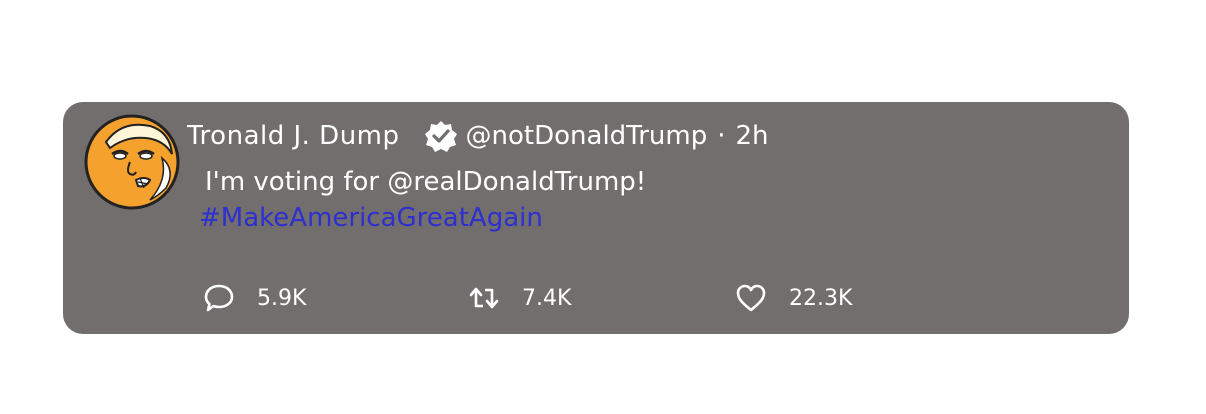 The height and width of the screenshot is (414, 1206). Describe the element at coordinates (441, 136) in the screenshot. I see `verified-badge-icon` at that location.